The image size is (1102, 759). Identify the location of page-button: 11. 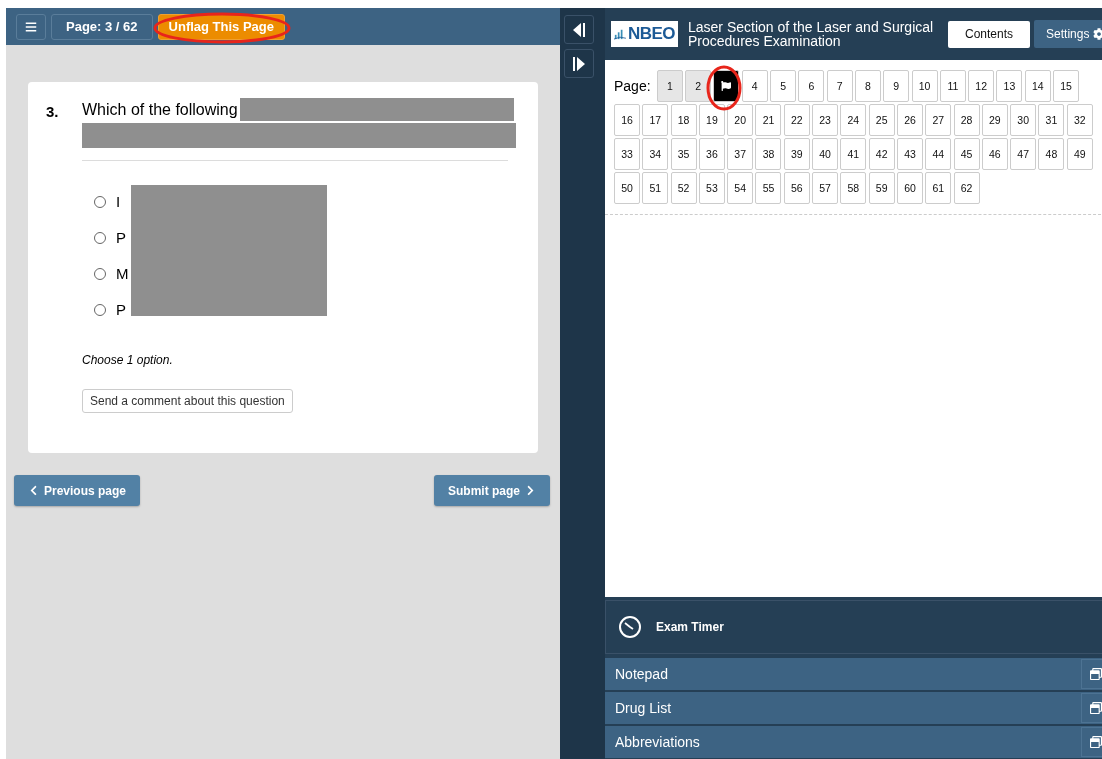
(952, 86).